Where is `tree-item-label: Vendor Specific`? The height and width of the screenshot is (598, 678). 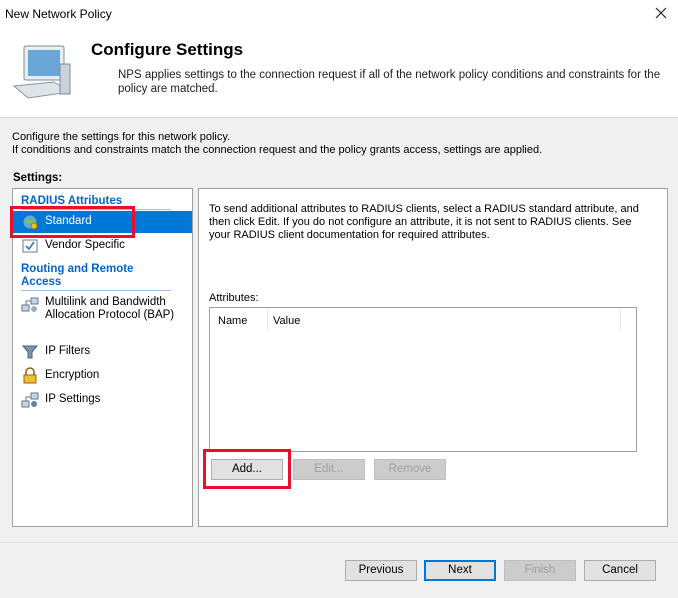
tree-item-label: Vendor Specific is located at coordinates (85, 245).